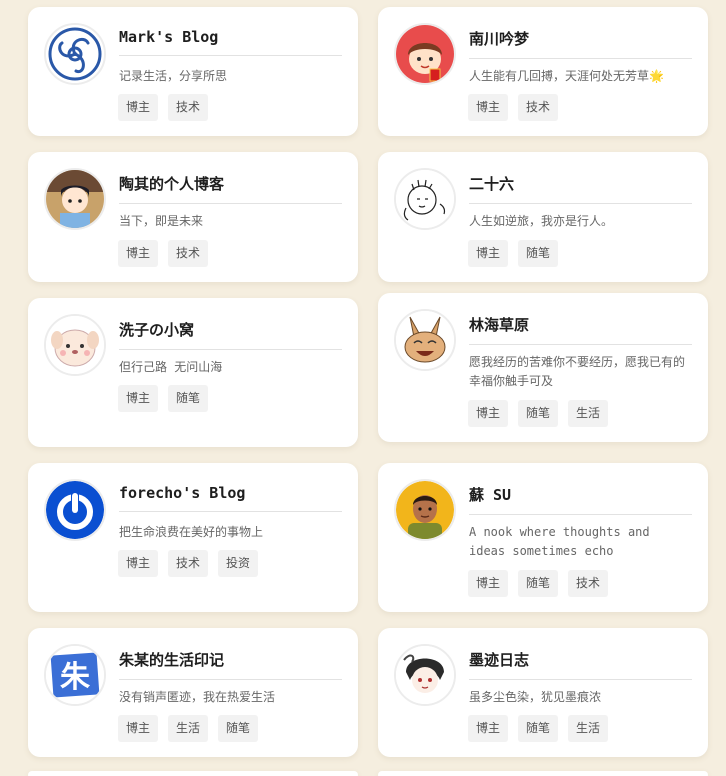  I want to click on blog-card-ershiliu: 二十六 人生如逆旅，我亦是行人。 博主 随笔, so click(543, 217).